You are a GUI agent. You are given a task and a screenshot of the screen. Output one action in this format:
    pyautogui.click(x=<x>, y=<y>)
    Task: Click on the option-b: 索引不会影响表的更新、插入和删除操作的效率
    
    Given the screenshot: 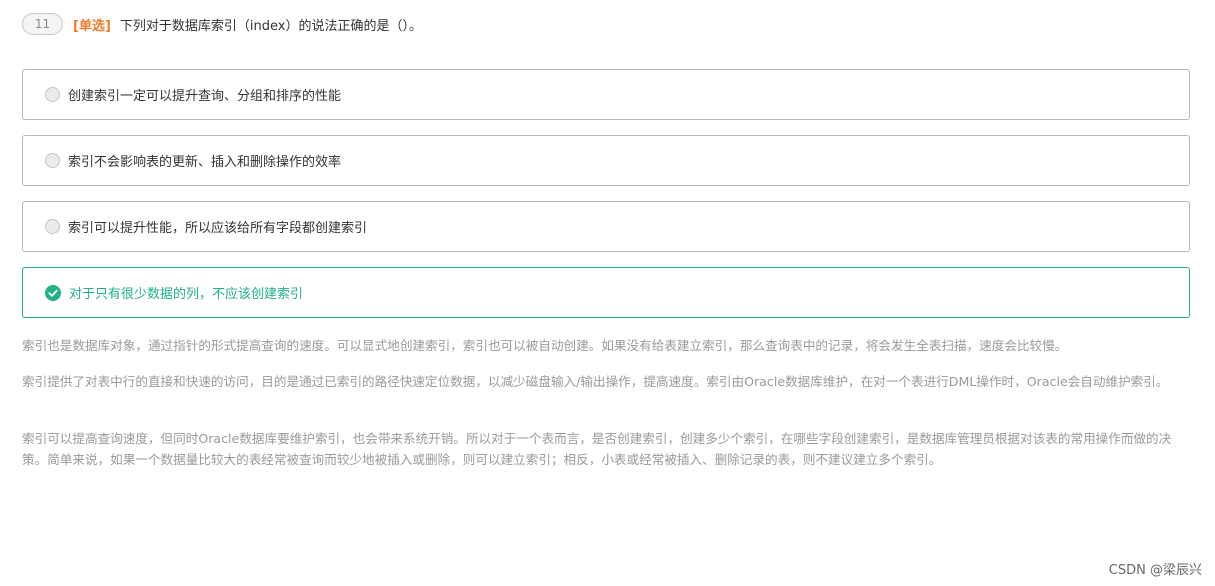 What is the action you would take?
    pyautogui.click(x=606, y=160)
    